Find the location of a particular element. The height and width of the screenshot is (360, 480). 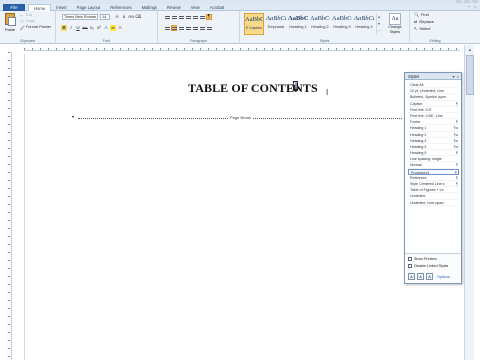

shading-icon is located at coordinates (202, 28).